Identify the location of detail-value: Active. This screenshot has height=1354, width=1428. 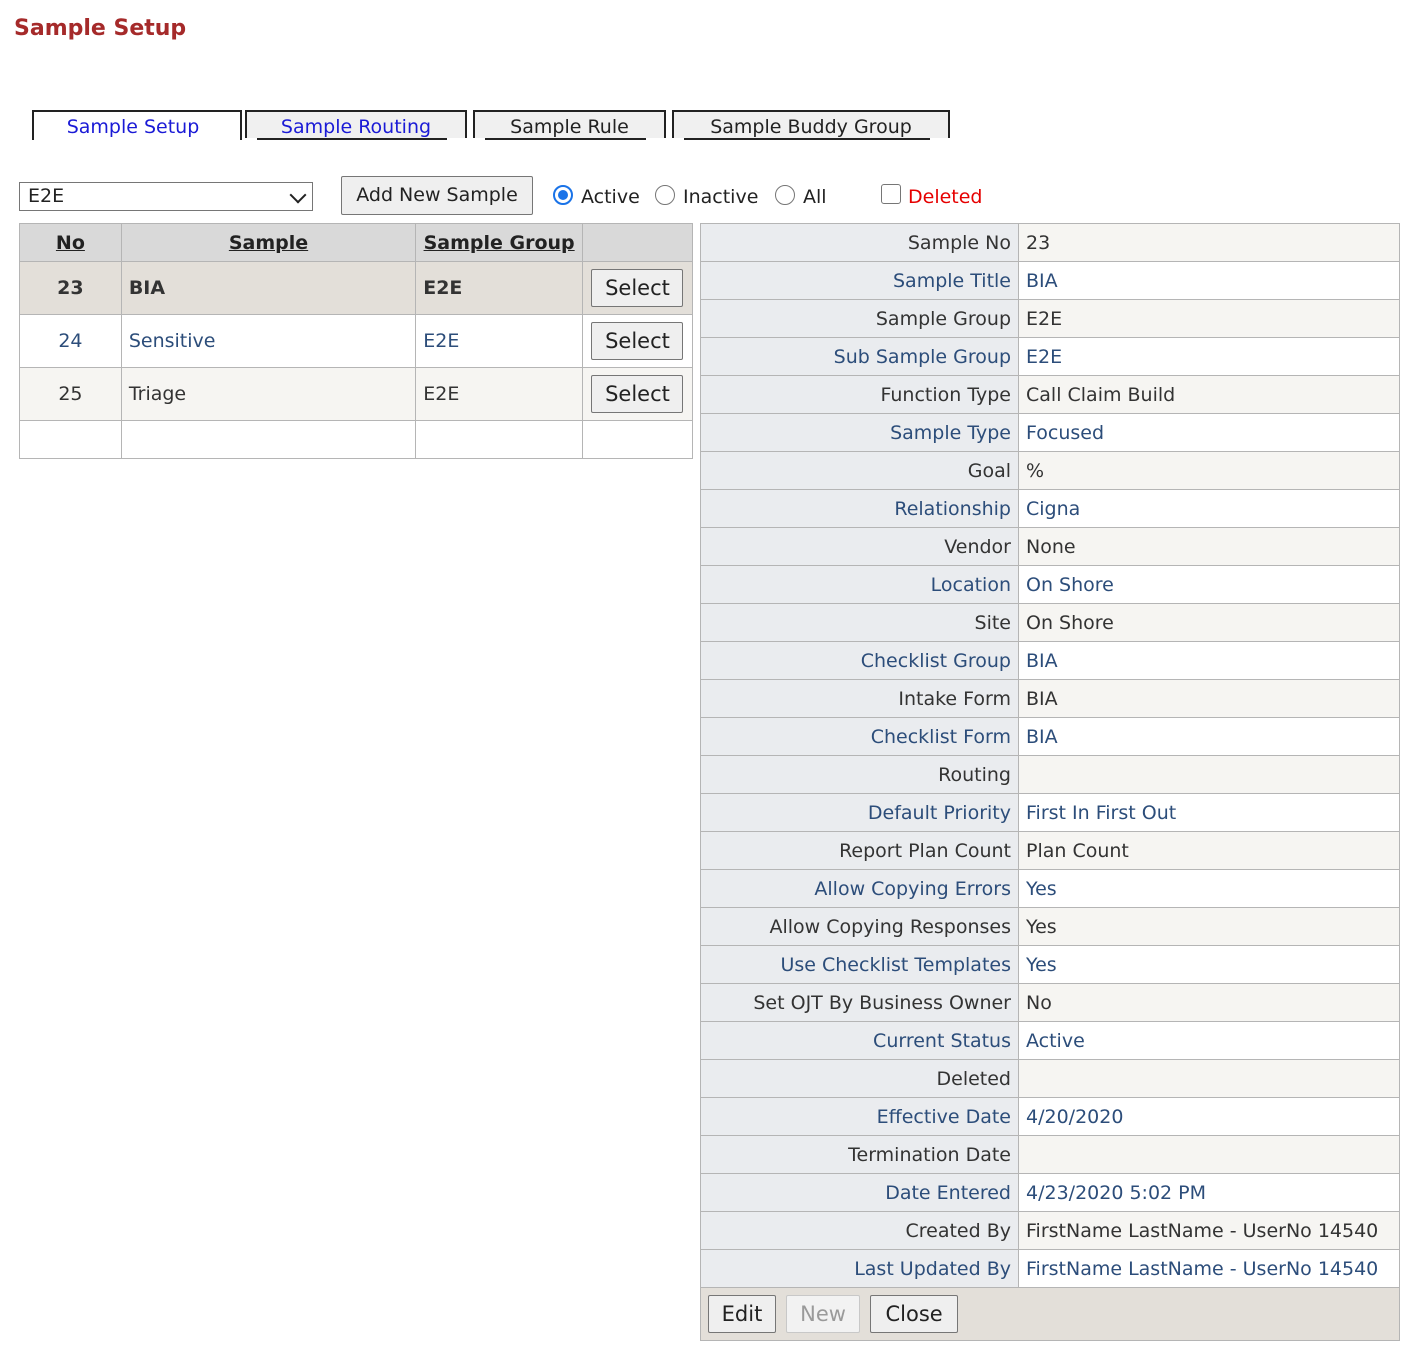
(1209, 1040).